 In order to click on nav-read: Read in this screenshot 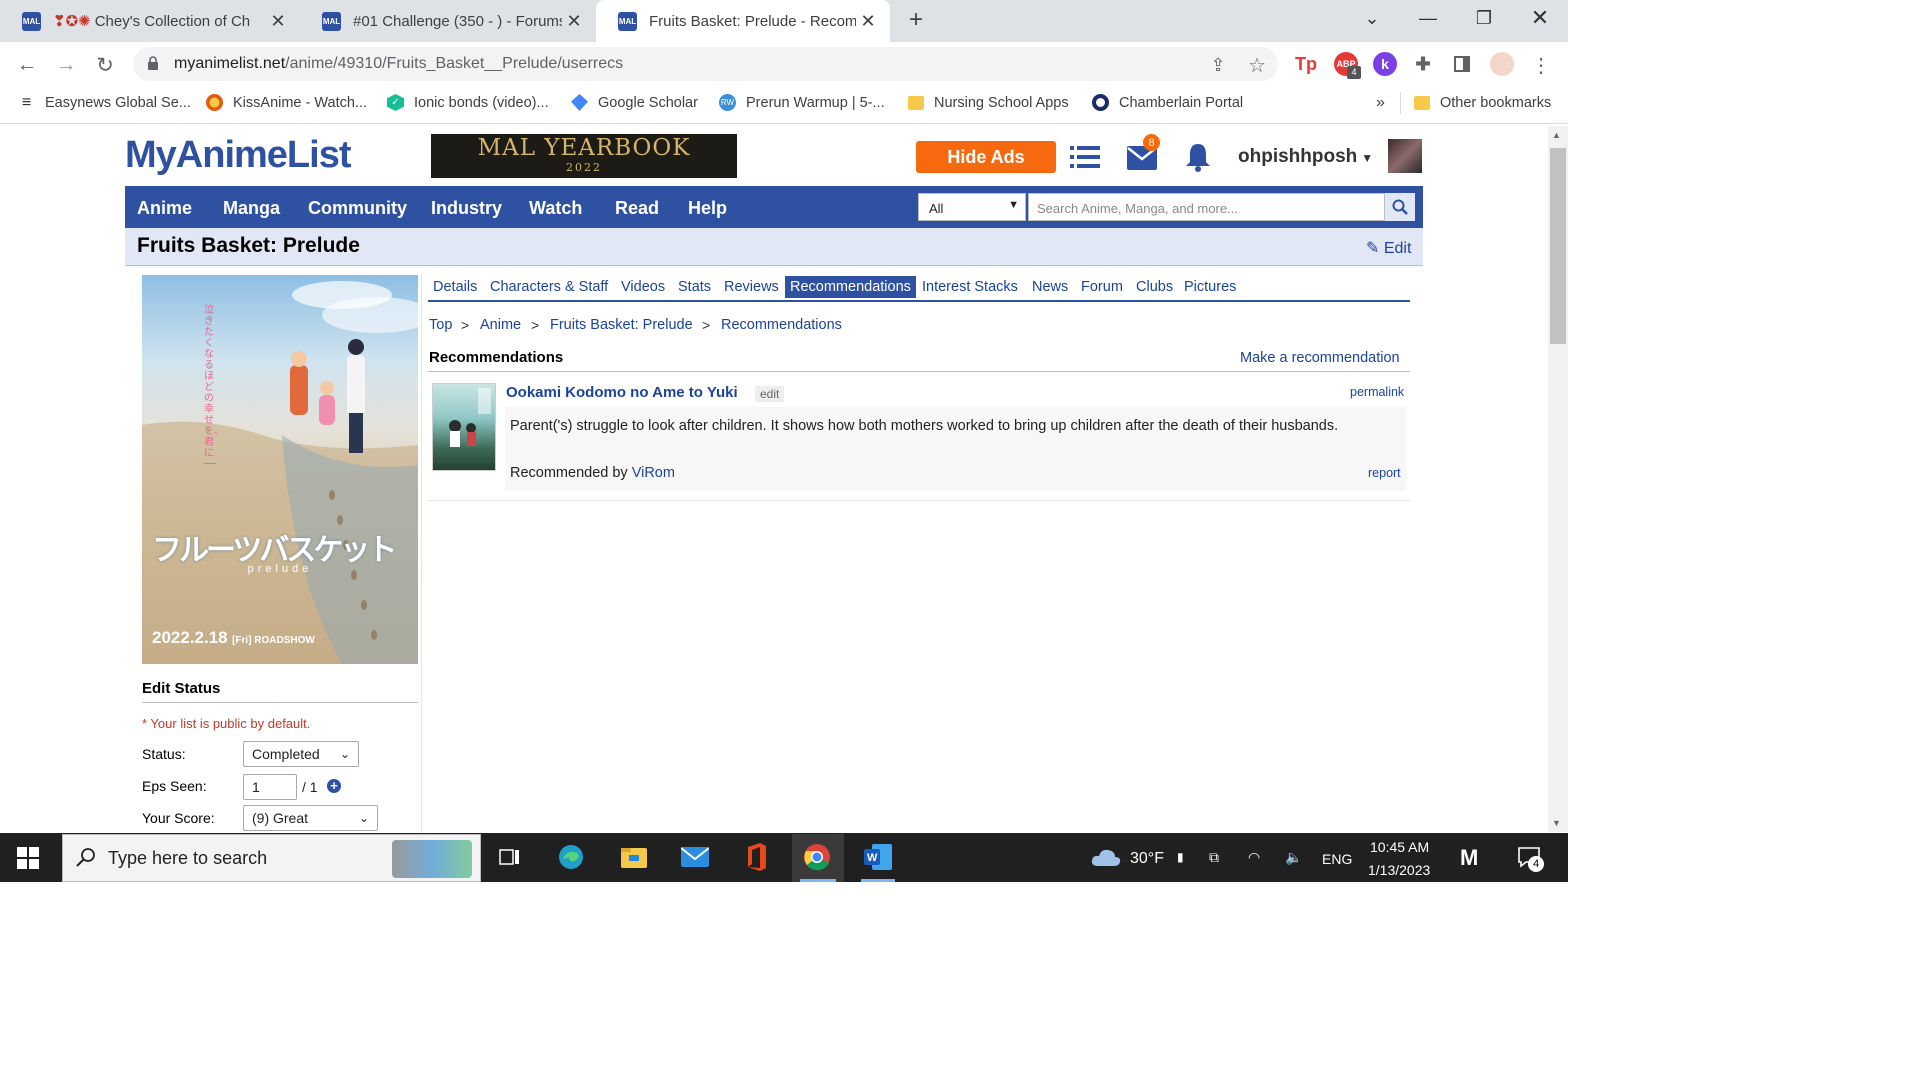, I will do `click(637, 208)`.